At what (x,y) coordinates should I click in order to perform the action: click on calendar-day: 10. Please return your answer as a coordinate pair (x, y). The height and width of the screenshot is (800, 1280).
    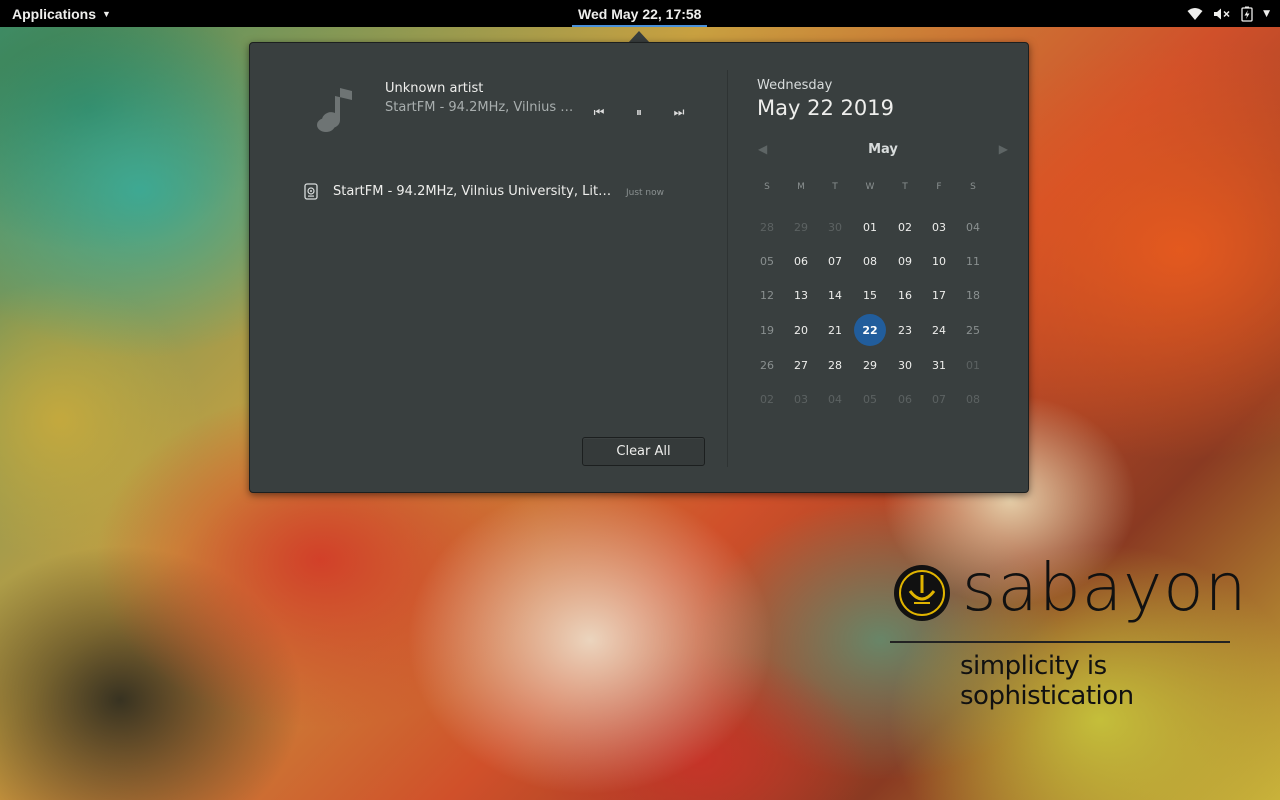
    Looking at the image, I should click on (939, 261).